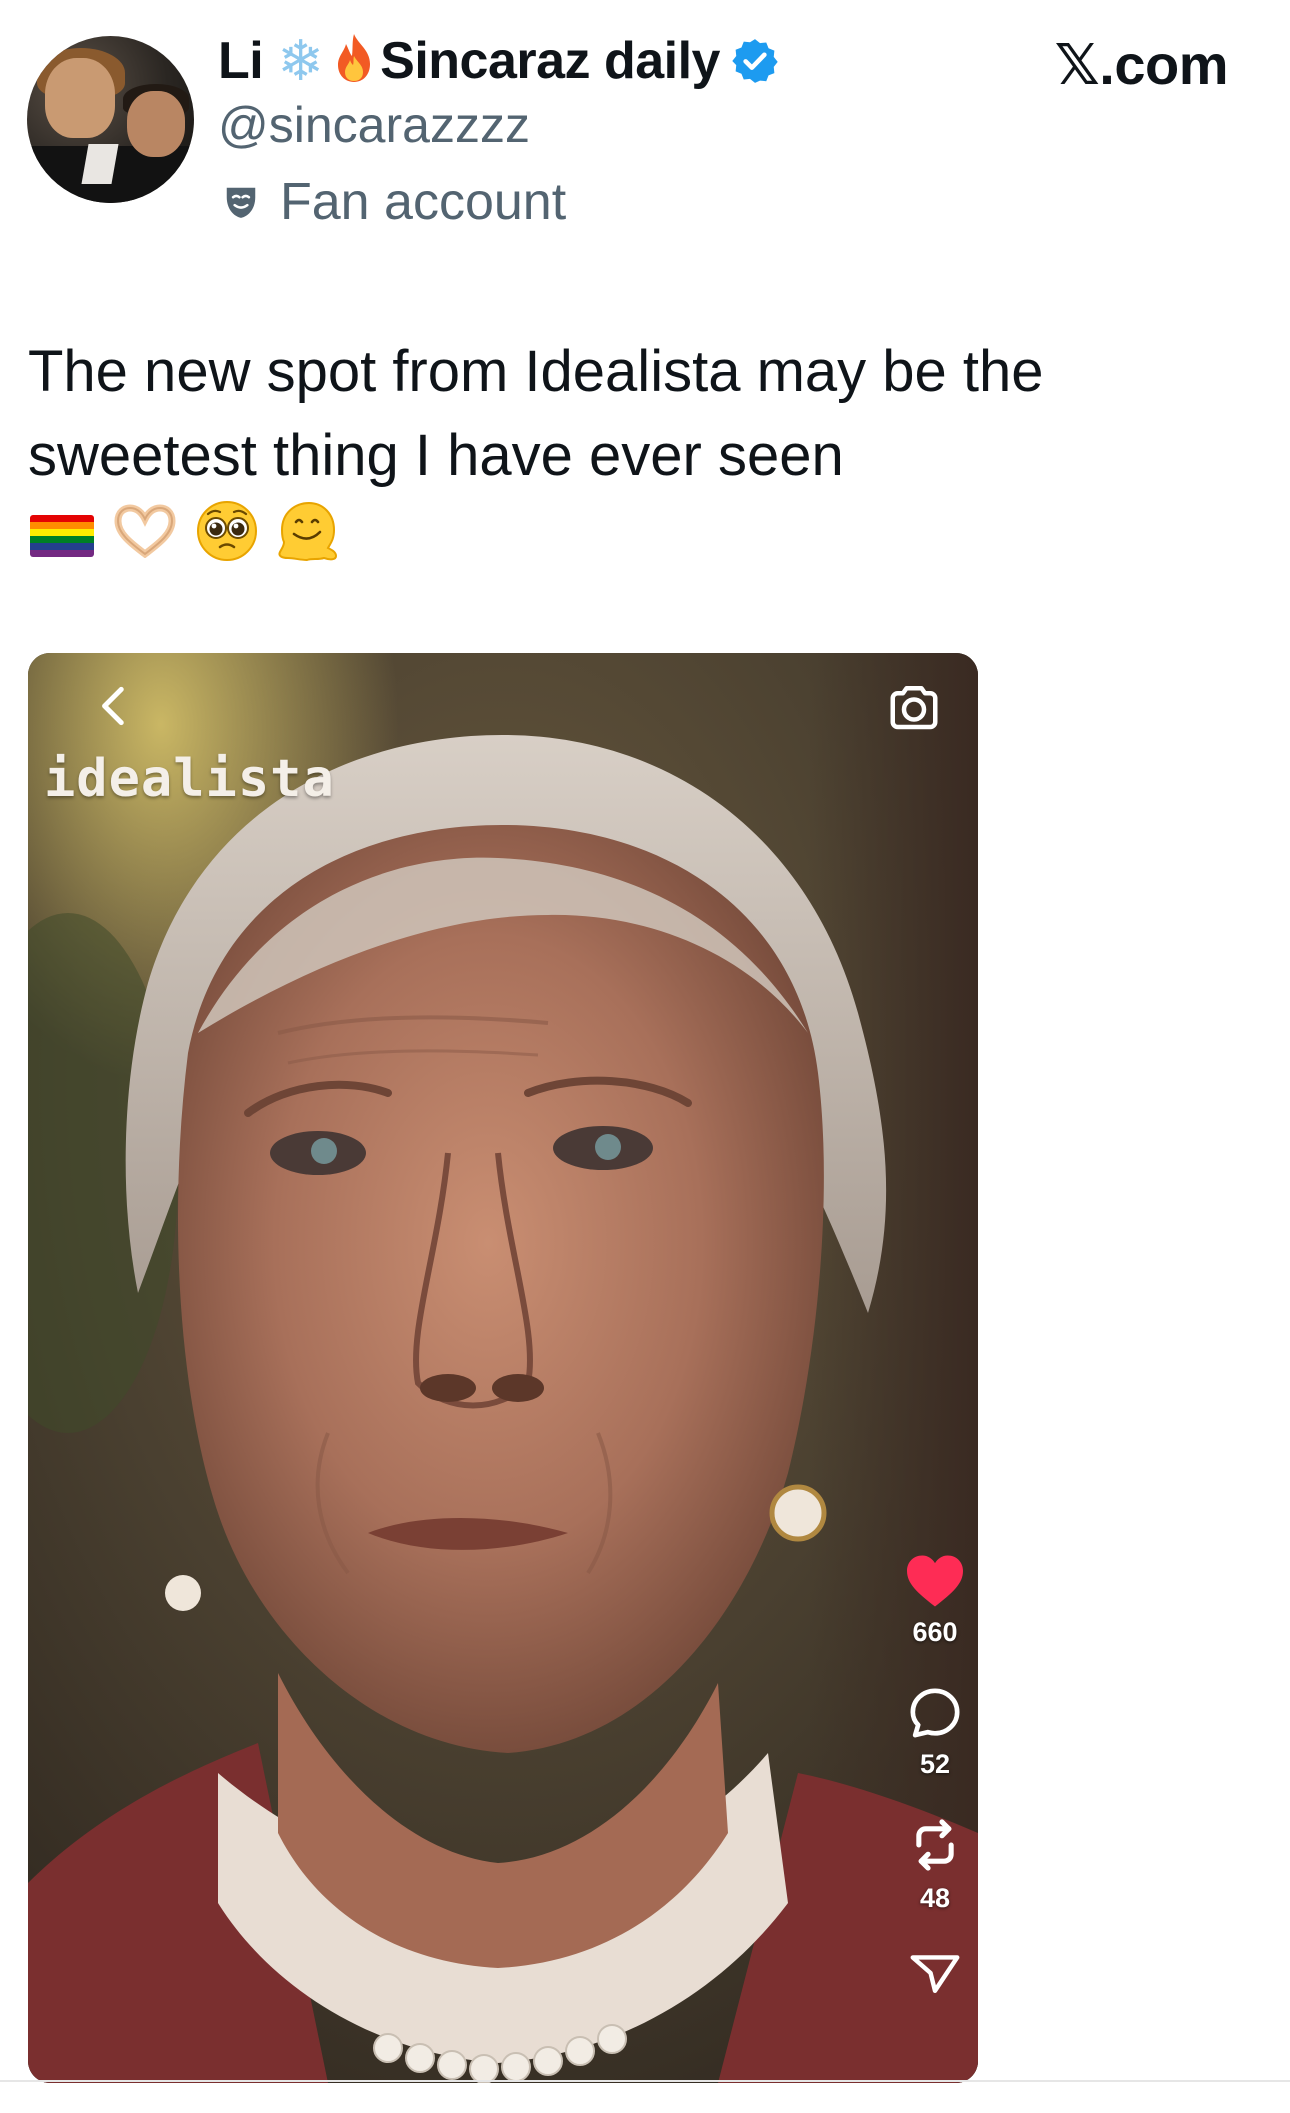  What do you see at coordinates (241, 202) in the screenshot?
I see `theater-mask-icon` at bounding box center [241, 202].